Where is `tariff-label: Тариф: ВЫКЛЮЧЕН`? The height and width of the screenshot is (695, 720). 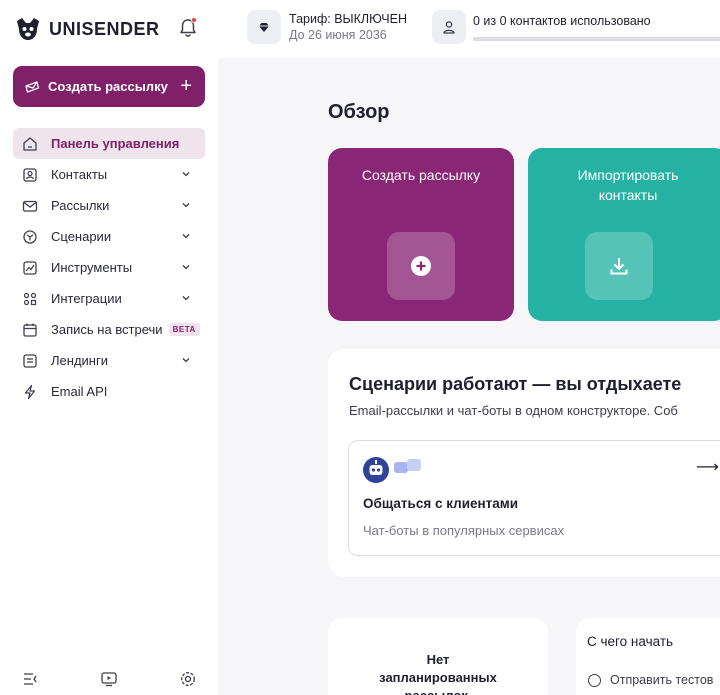 tariff-label: Тариф: ВЫКЛЮЧЕН is located at coordinates (348, 18).